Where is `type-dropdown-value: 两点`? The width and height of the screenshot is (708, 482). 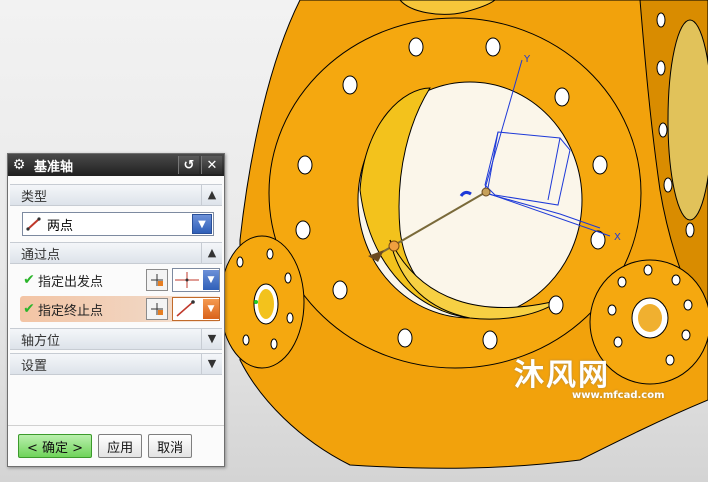 type-dropdown-value: 两点 is located at coordinates (60, 226).